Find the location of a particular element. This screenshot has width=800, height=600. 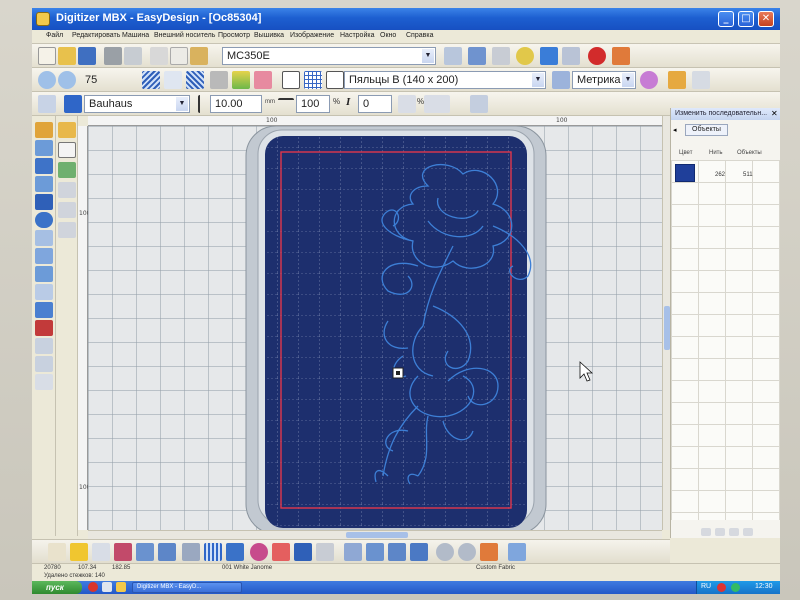

wizard-icon is located at coordinates (477, 56).